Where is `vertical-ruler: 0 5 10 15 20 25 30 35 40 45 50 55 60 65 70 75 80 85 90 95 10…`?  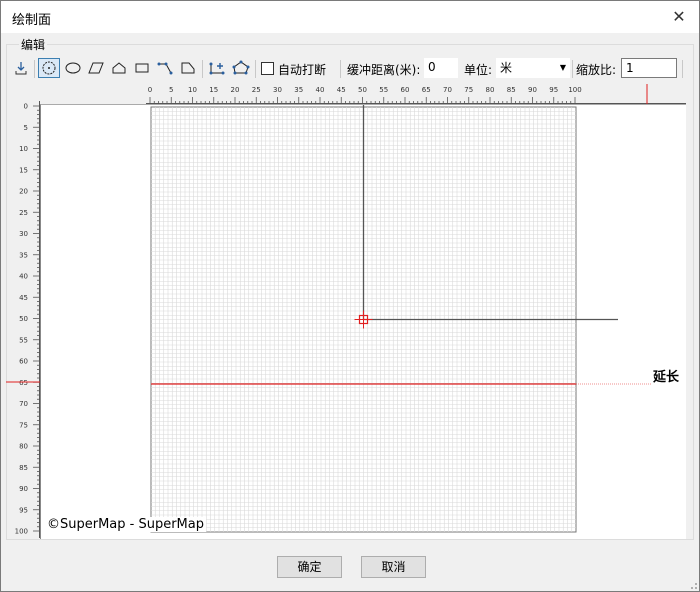 vertical-ruler: 0 5 10 15 20 25 30 35 40 45 50 55 60 65 70 75 80 85 90 95 10… is located at coordinates (23, 319).